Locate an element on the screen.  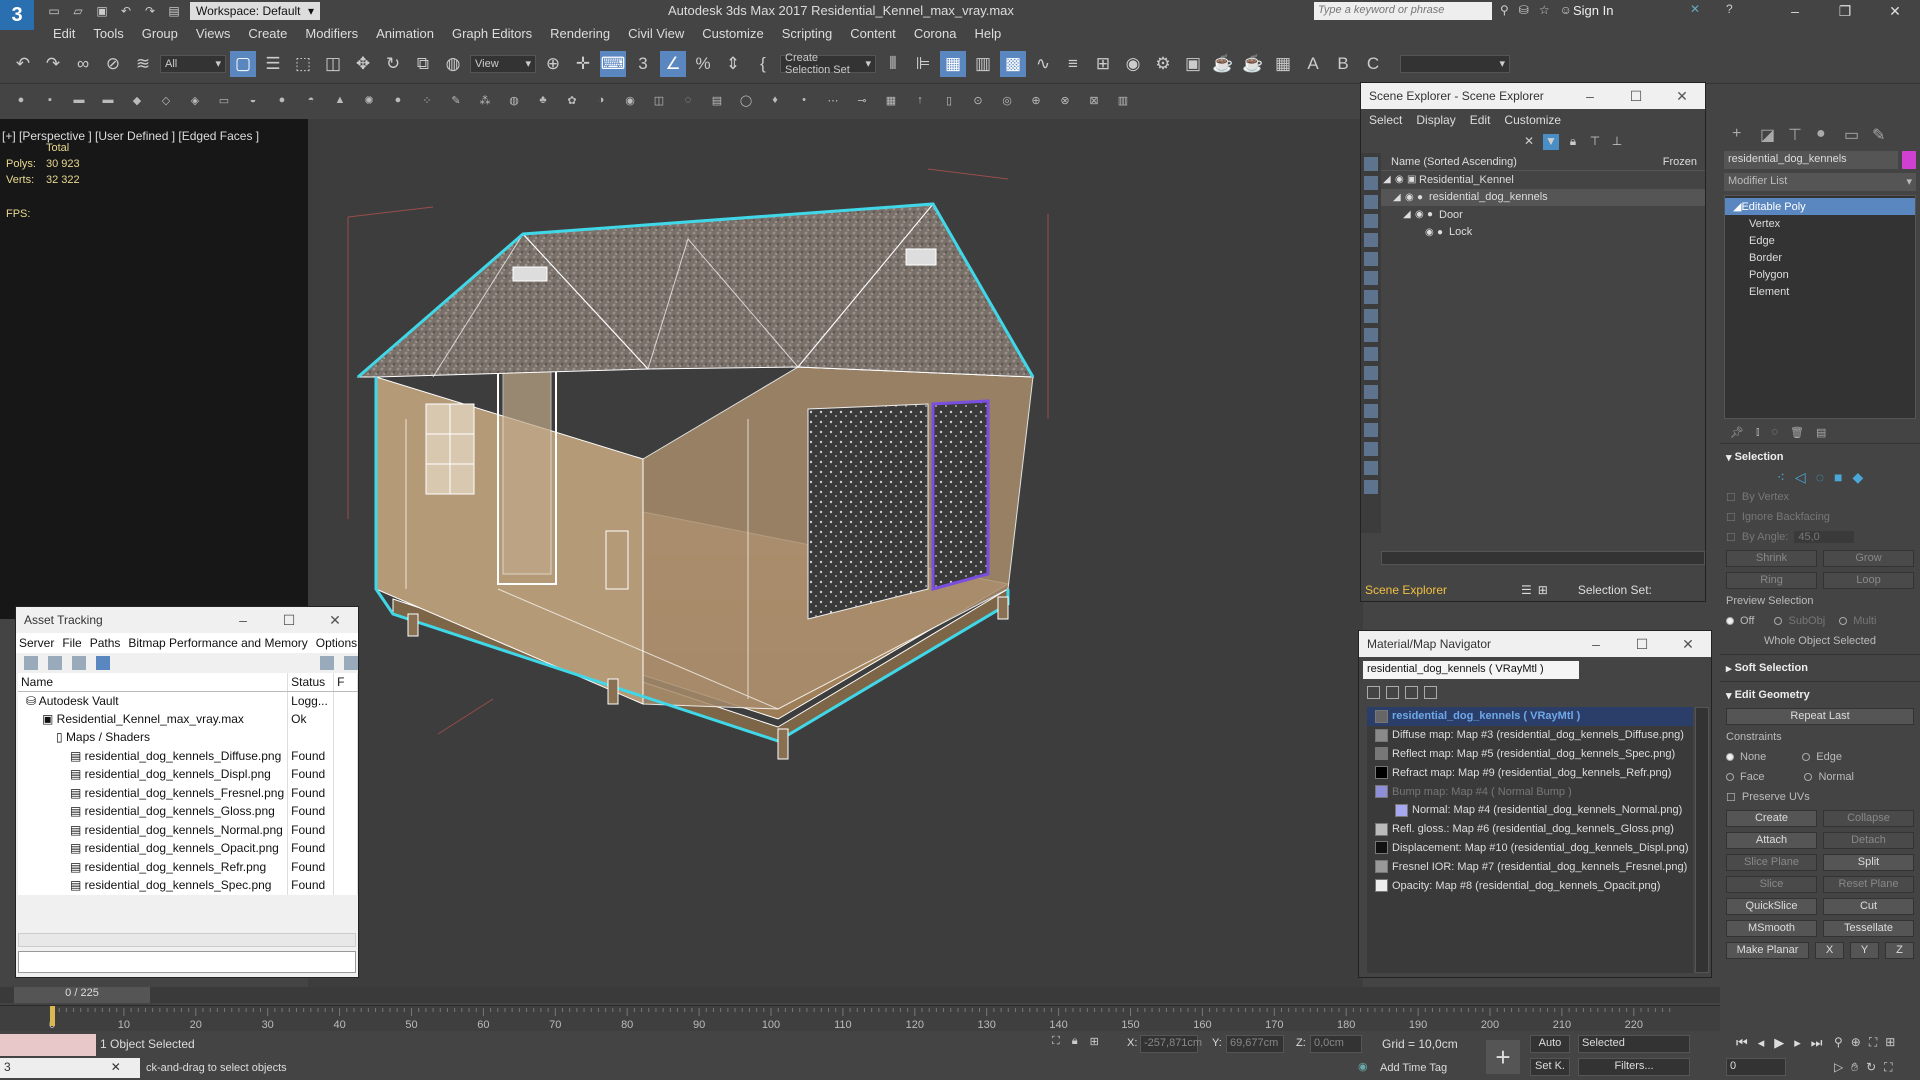
radio-face is located at coordinates (1730, 777).